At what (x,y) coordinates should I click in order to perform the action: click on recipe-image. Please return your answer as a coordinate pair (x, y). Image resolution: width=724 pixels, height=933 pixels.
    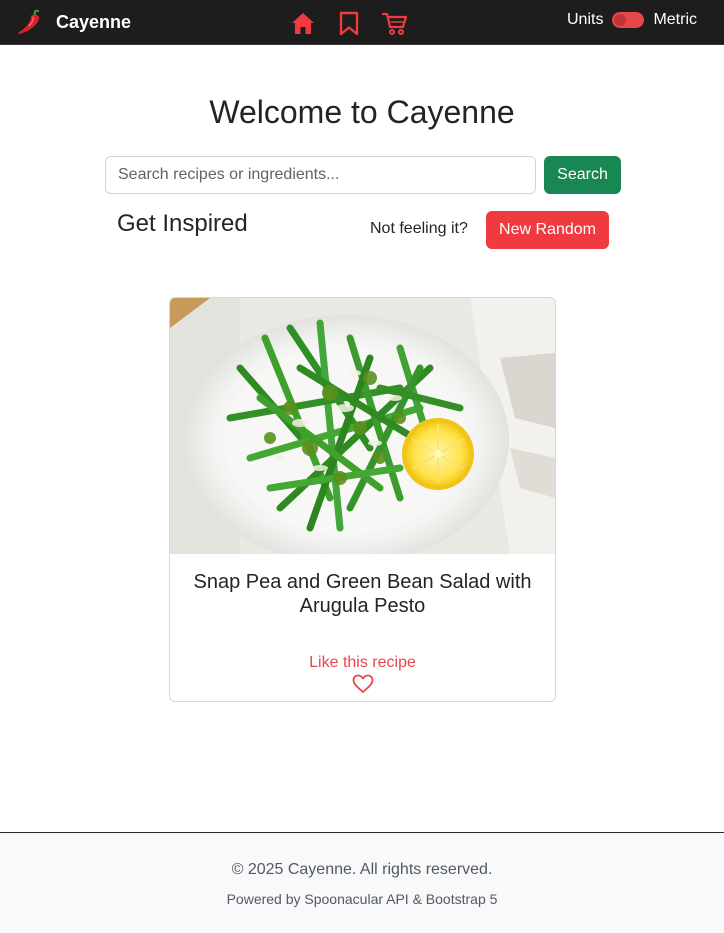
    Looking at the image, I should click on (362, 426).